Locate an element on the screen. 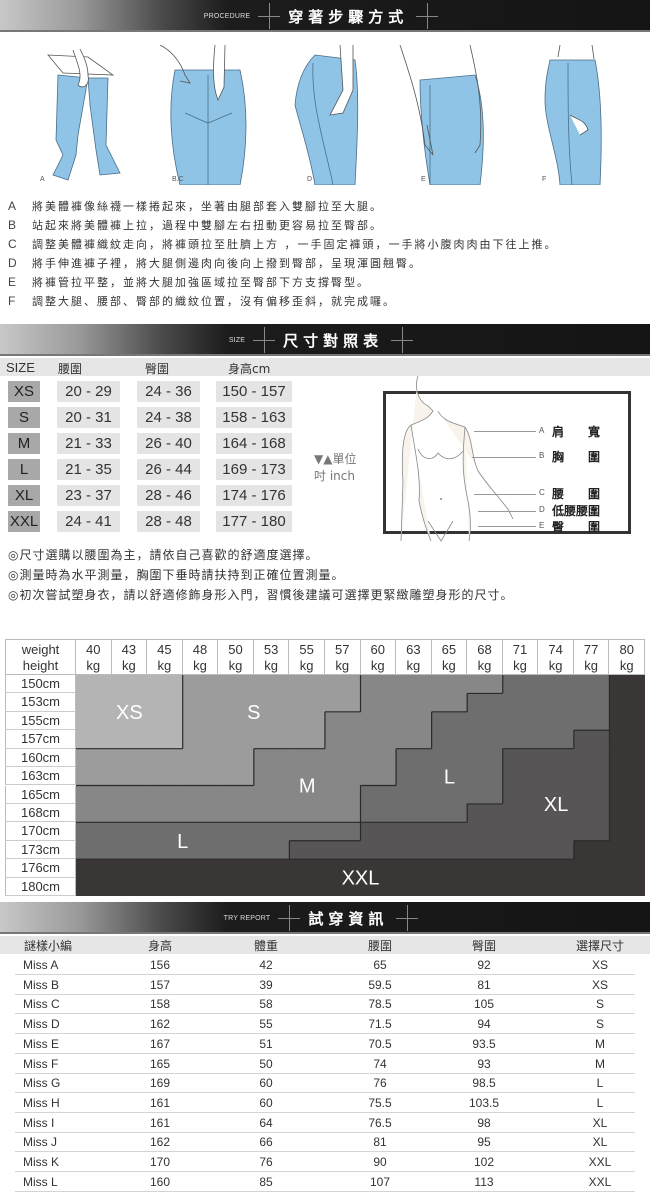 The height and width of the screenshot is (1200, 650). waist-value: 70.5 is located at coordinates (380, 1043).